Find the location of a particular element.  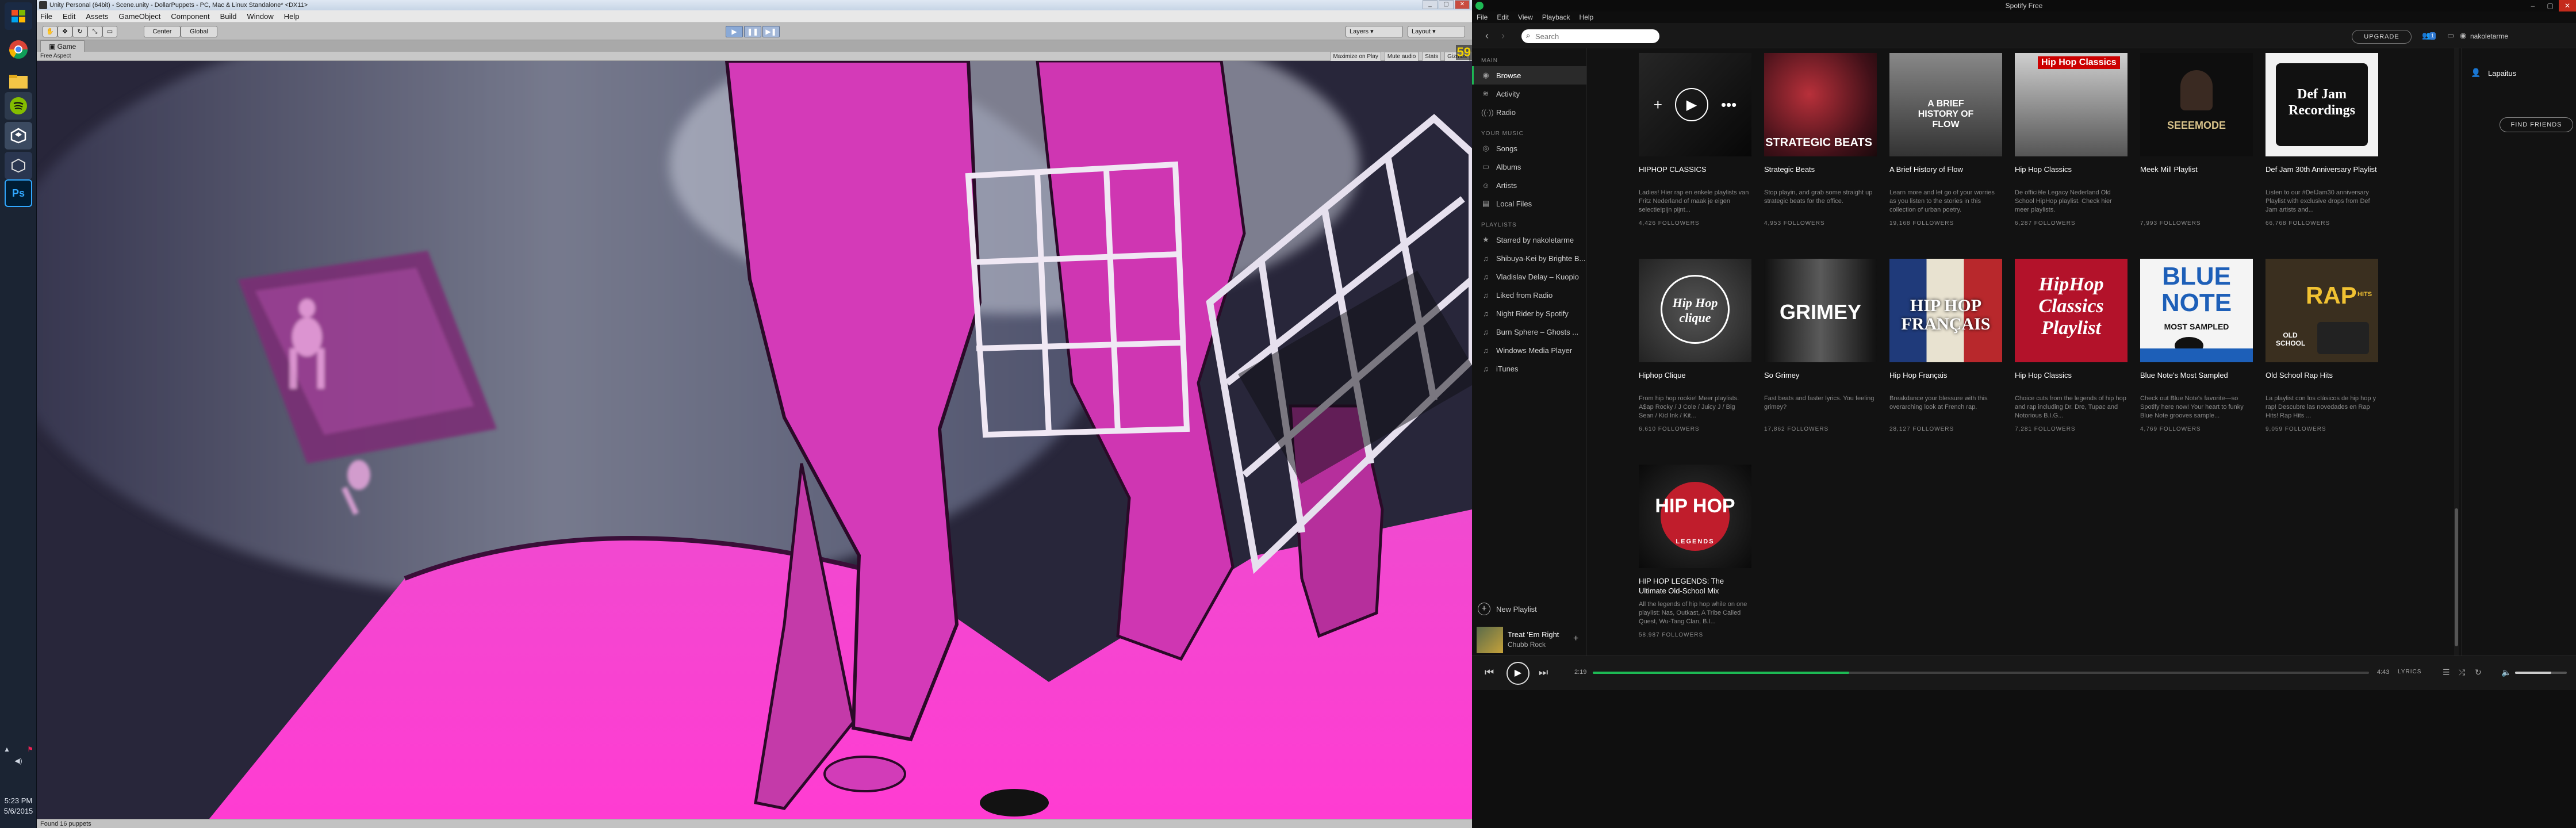

more-icon: ••• is located at coordinates (1728, 105).